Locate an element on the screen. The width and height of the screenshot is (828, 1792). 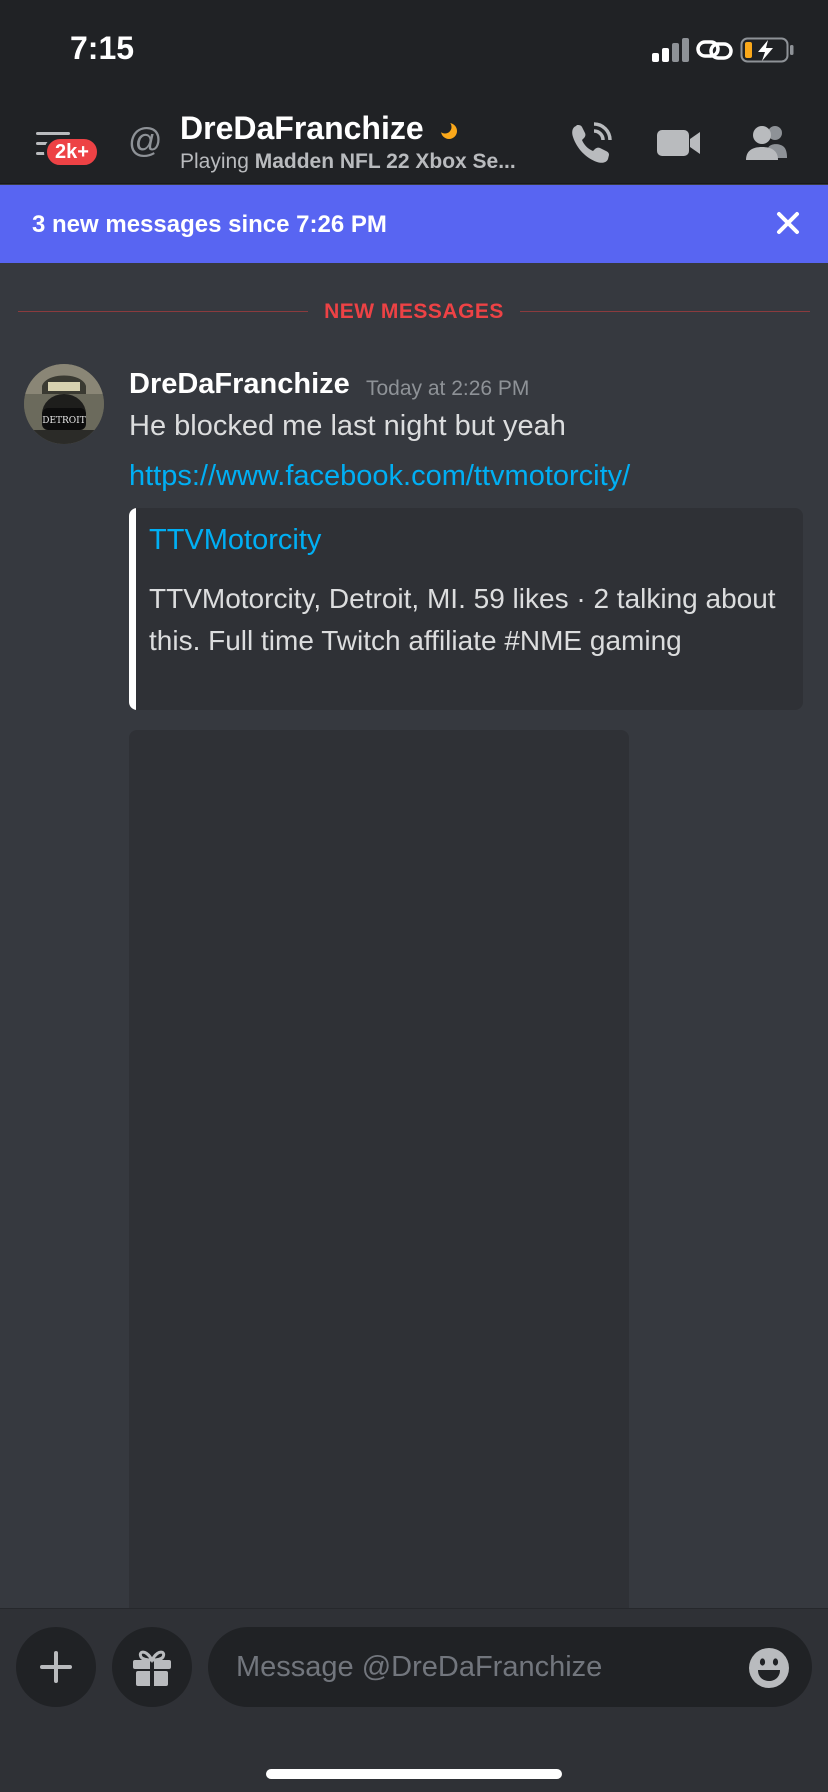
message-link: https://www.facebook.com/ttvmotorcity/ is located at coordinates (379, 476).